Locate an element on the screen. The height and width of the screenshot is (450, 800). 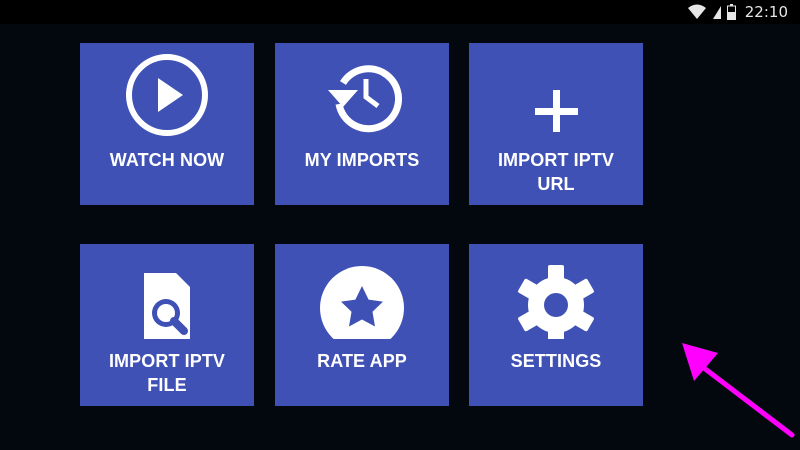
rate-app-label: RATE APP is located at coordinates (362, 361).